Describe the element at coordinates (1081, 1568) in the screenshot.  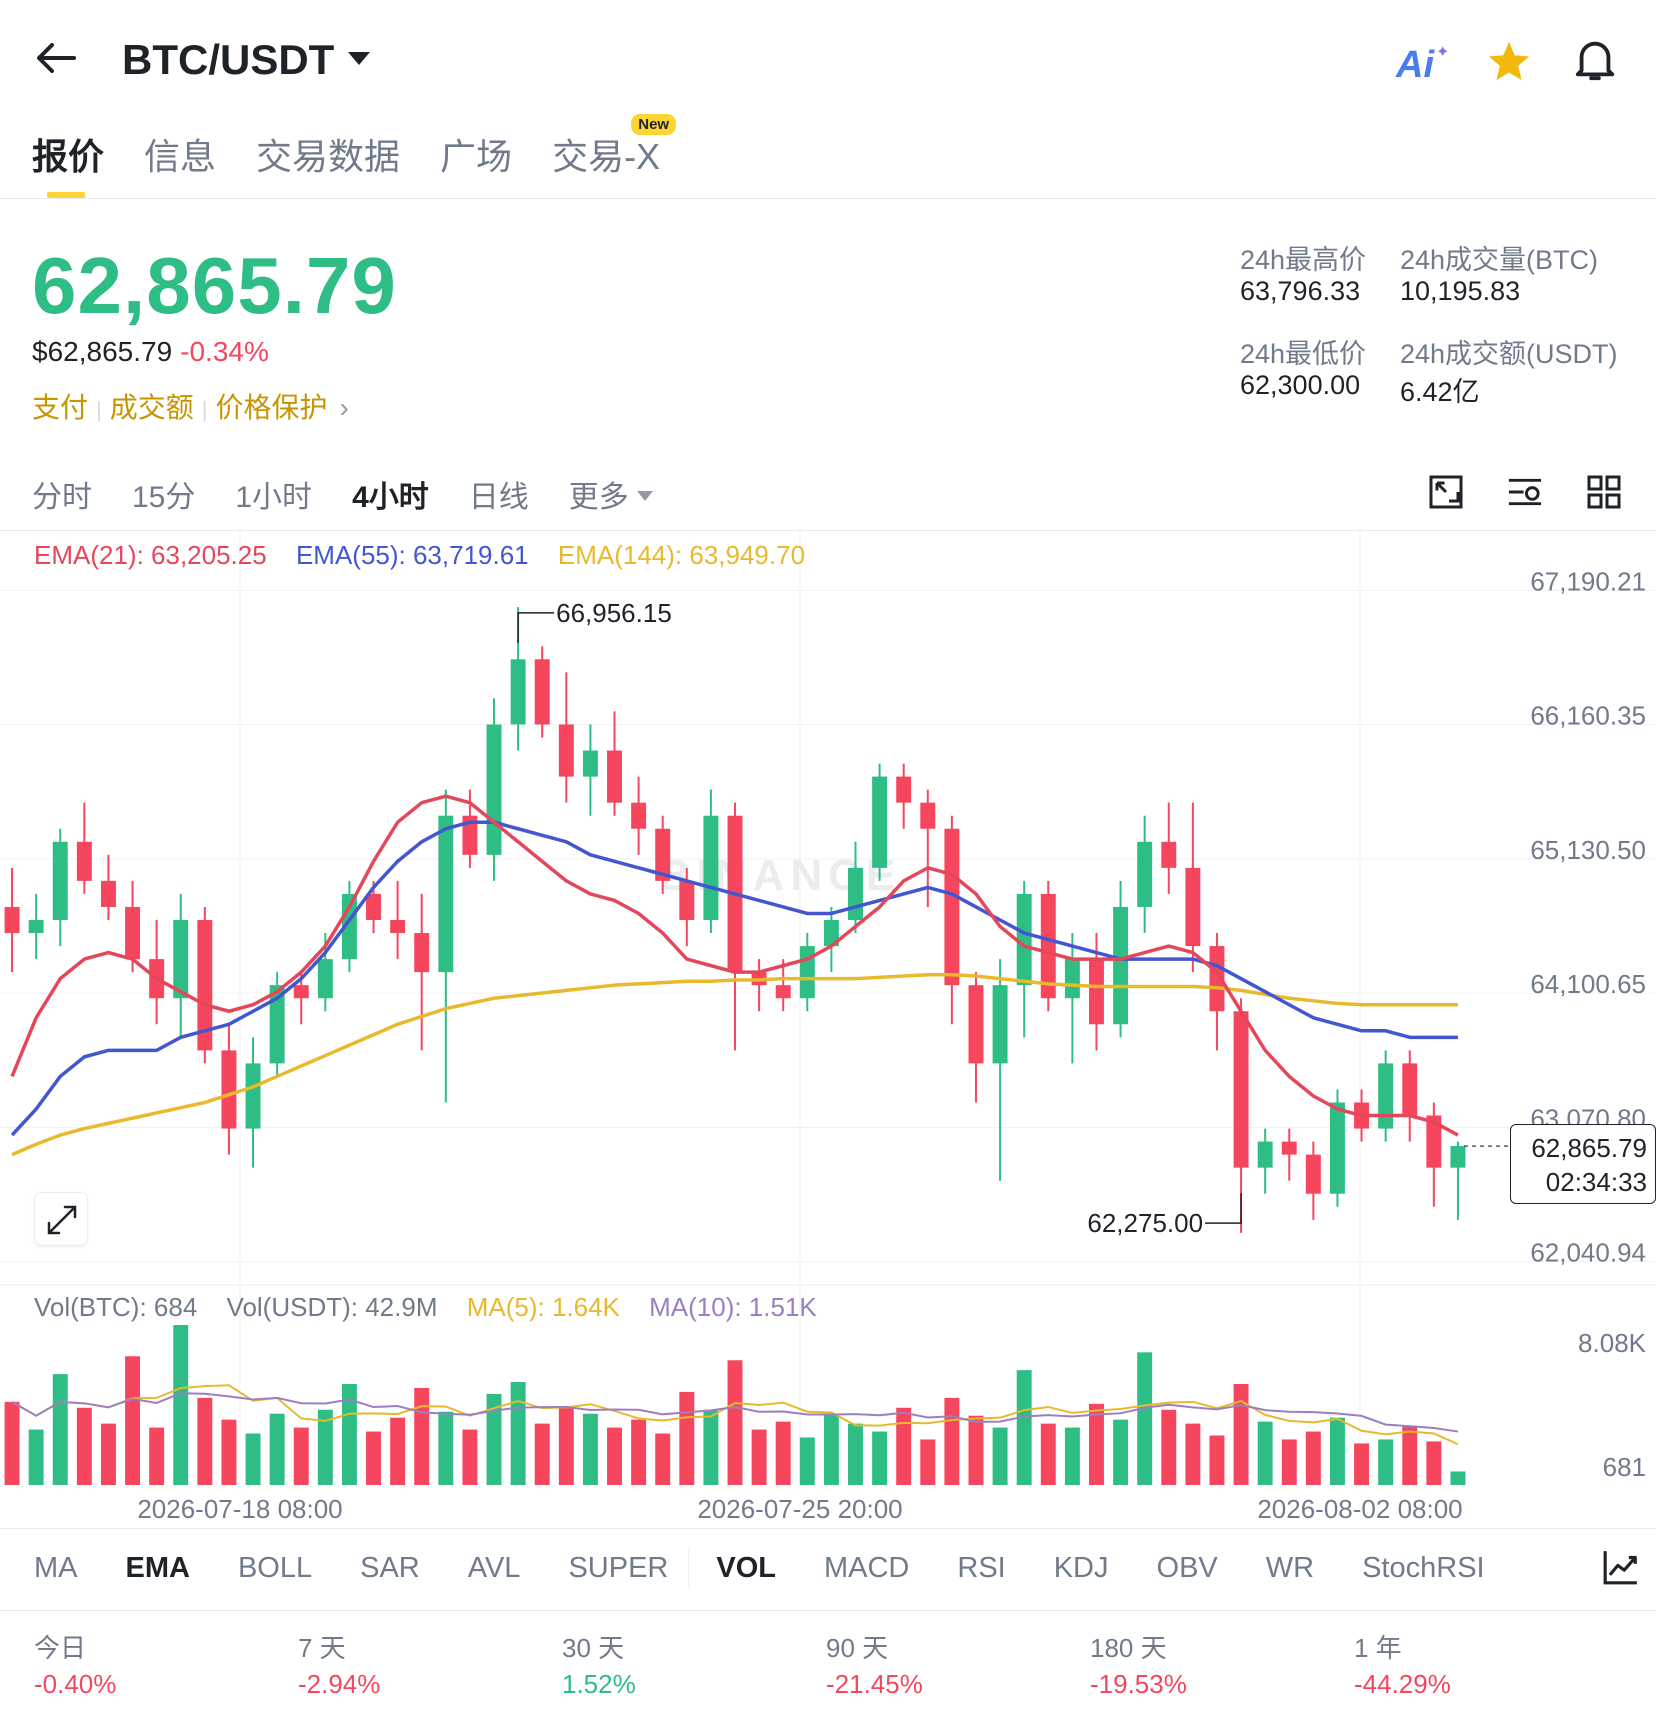
I see `ind-kdj: KDJ` at that location.